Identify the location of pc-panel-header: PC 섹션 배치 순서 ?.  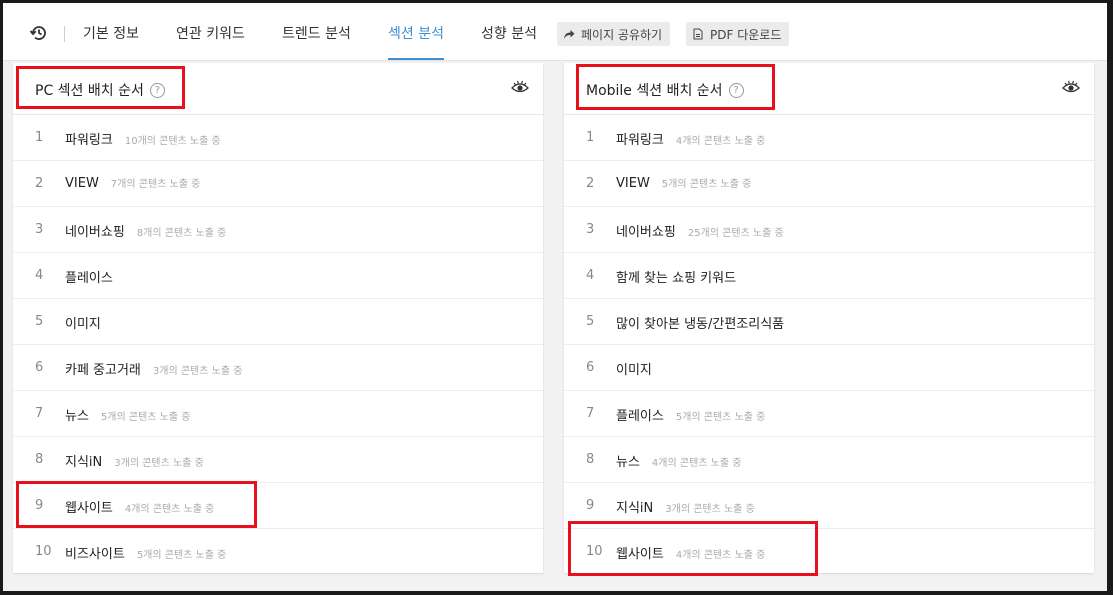
(278, 89).